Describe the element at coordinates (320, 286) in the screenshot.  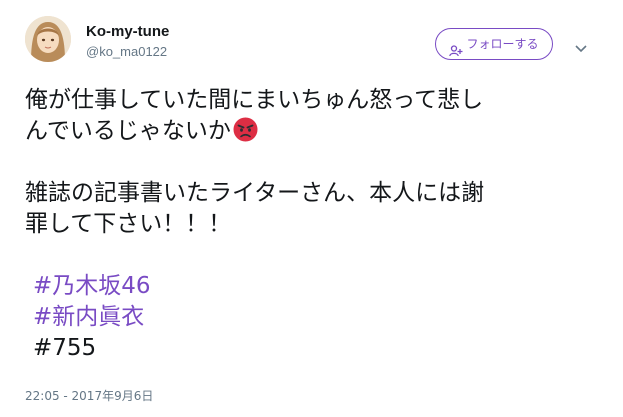
I see `hashtag-line: #乃木坂46` at that location.